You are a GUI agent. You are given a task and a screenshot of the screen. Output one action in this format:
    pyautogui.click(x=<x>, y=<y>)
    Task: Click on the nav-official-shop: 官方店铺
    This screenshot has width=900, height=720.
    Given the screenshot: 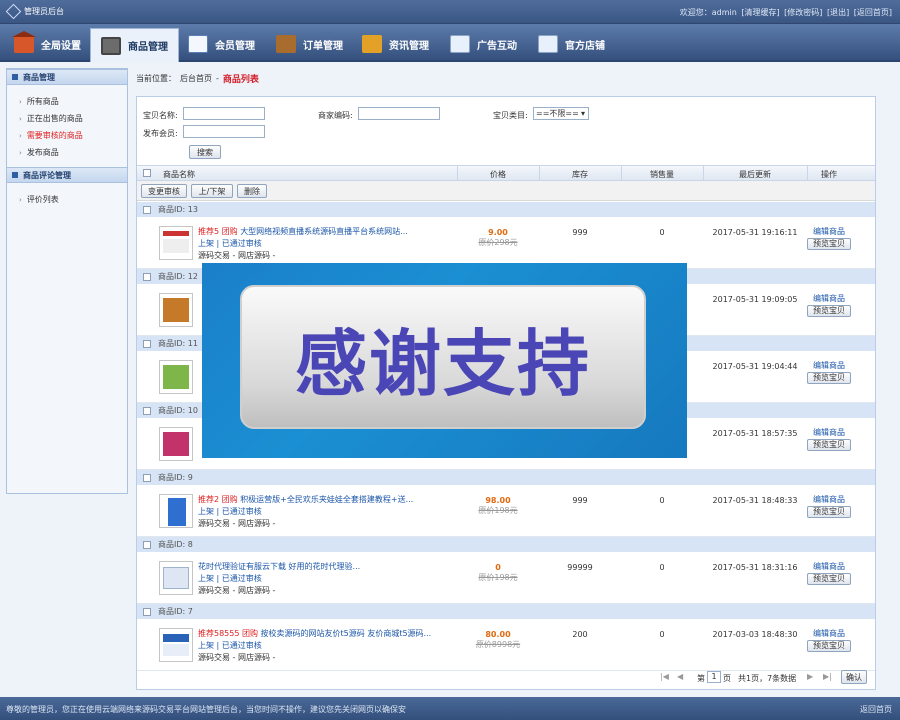 What is the action you would take?
    pyautogui.click(x=571, y=44)
    